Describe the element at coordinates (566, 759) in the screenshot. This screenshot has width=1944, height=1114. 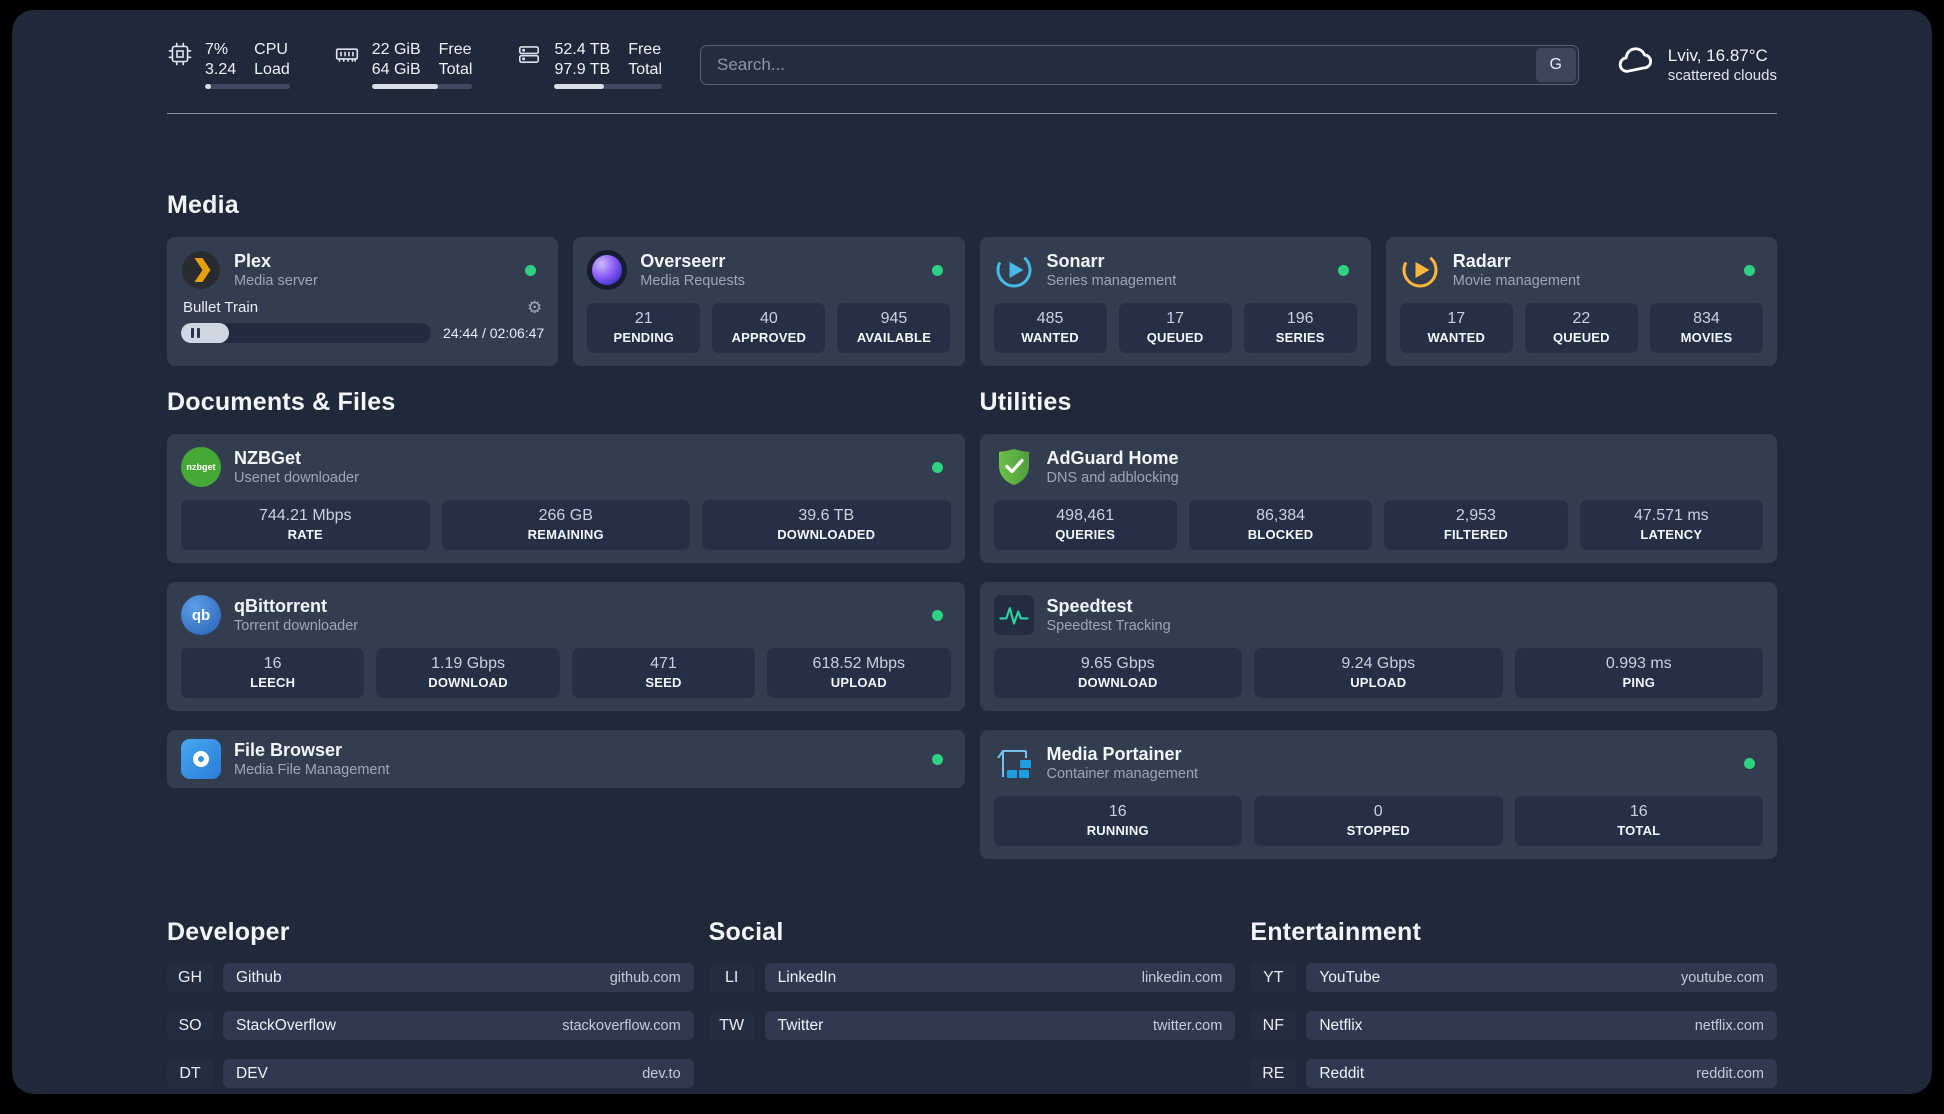
I see `service-card-filebrowser: File Browser Media File Management` at that location.